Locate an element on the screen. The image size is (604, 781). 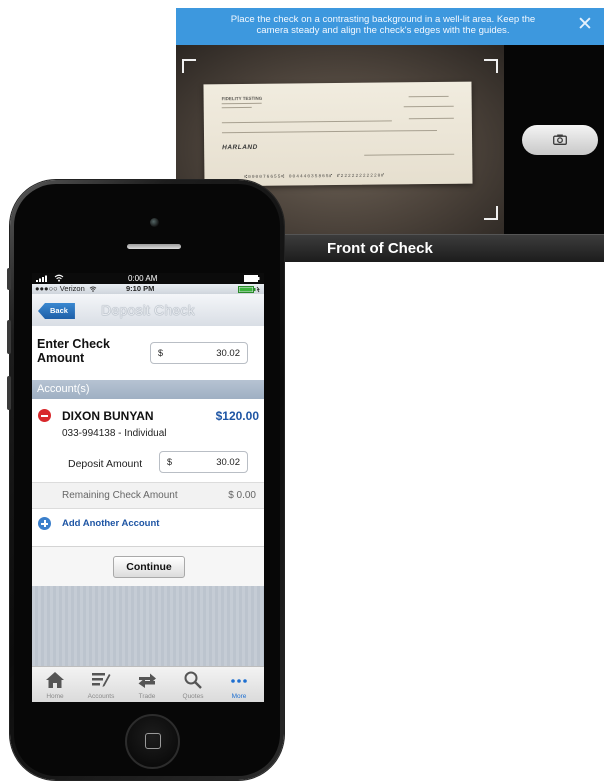
search-icon is located at coordinates (193, 680).